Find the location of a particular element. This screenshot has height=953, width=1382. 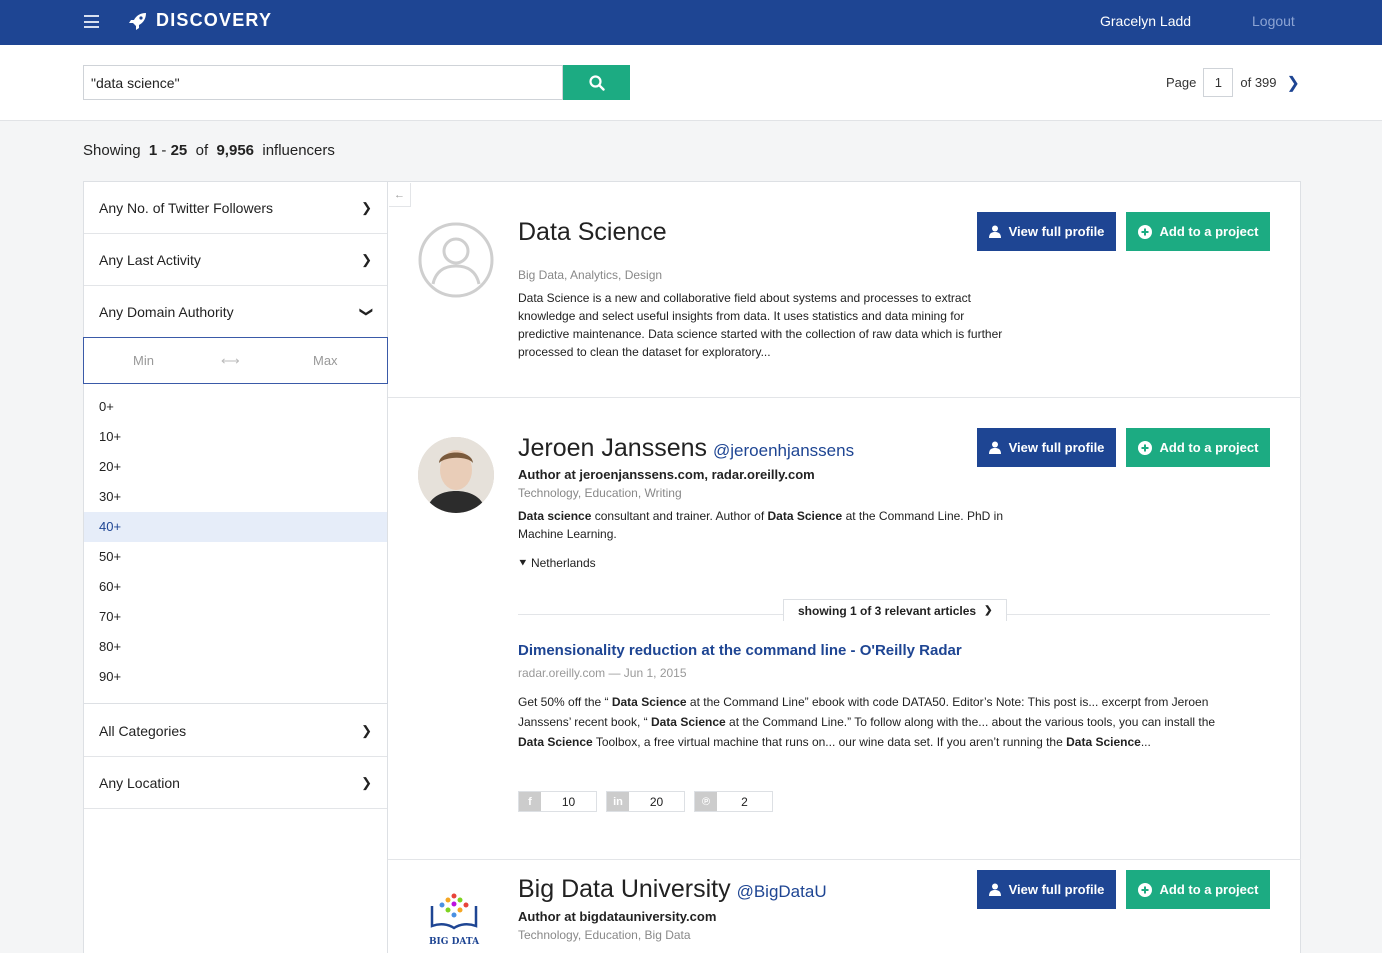

pinterest-share-count: ℗ 2 is located at coordinates (733, 801).